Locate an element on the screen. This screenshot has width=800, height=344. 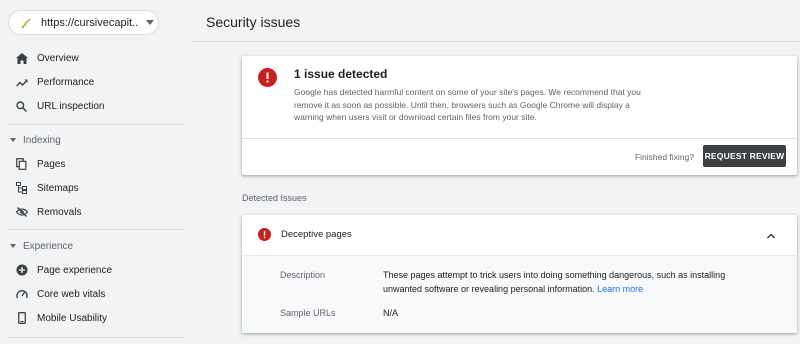
sidebar-item-label: Mobile Usability is located at coordinates (72, 318).